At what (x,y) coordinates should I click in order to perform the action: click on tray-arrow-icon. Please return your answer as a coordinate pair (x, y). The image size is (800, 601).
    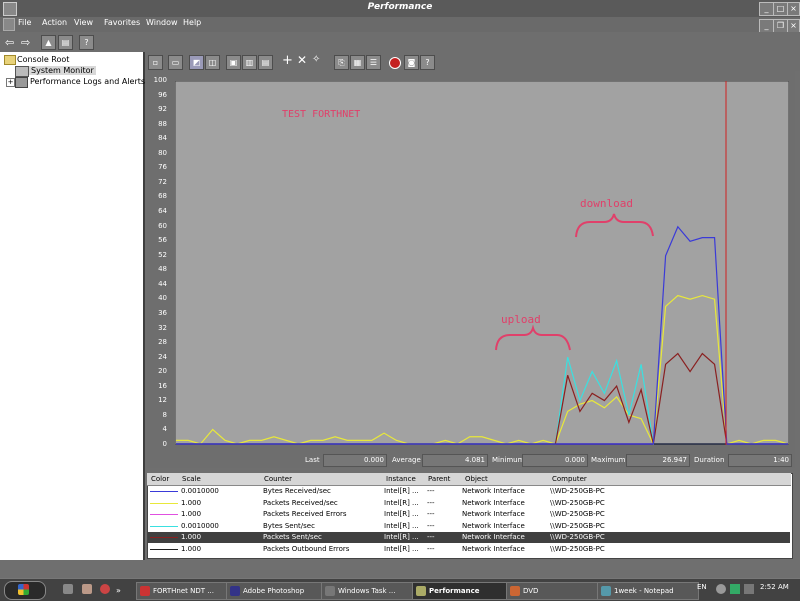
    Looking at the image, I should click on (721, 589).